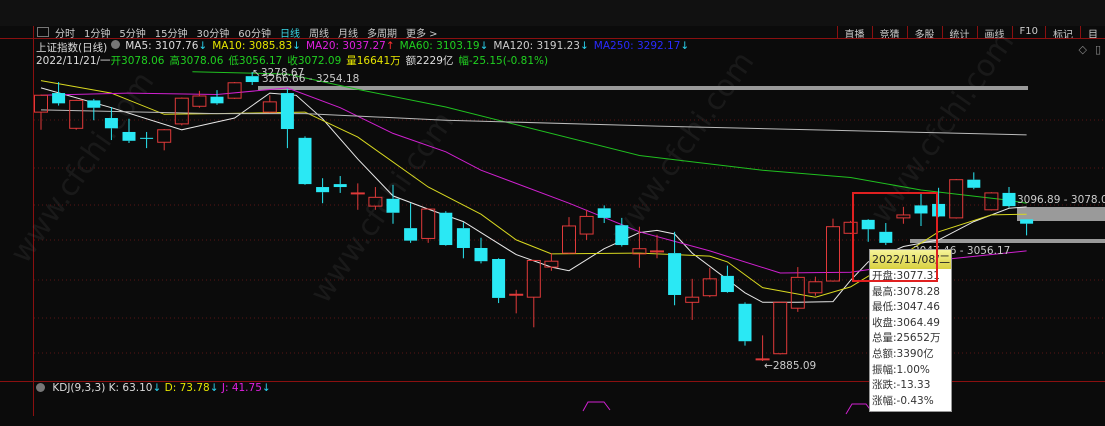 The image size is (1105, 426). I want to click on collapse-chevron-icon, so click(40, 387).